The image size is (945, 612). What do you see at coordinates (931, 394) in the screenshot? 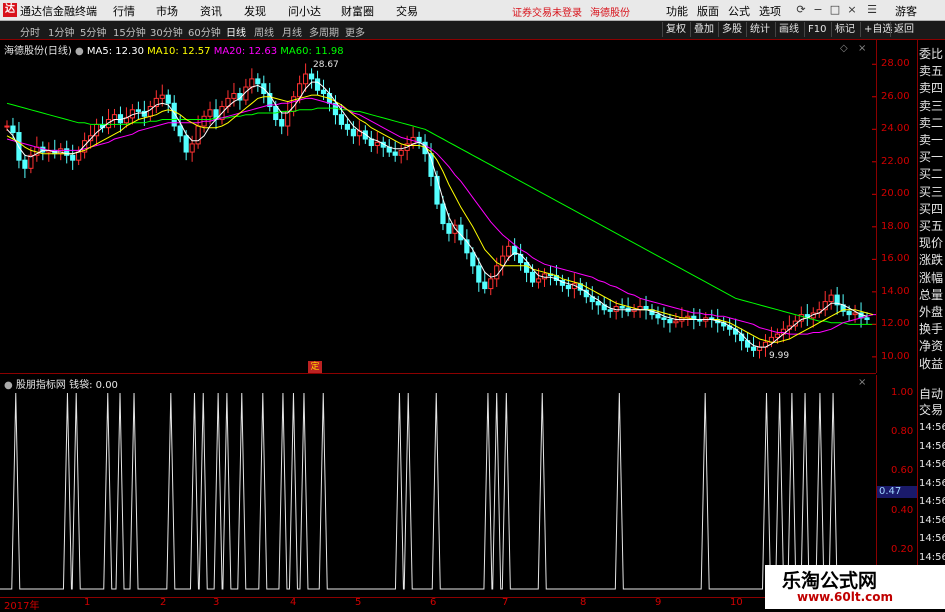
I see `auto-trade-label: 自动` at bounding box center [931, 394].